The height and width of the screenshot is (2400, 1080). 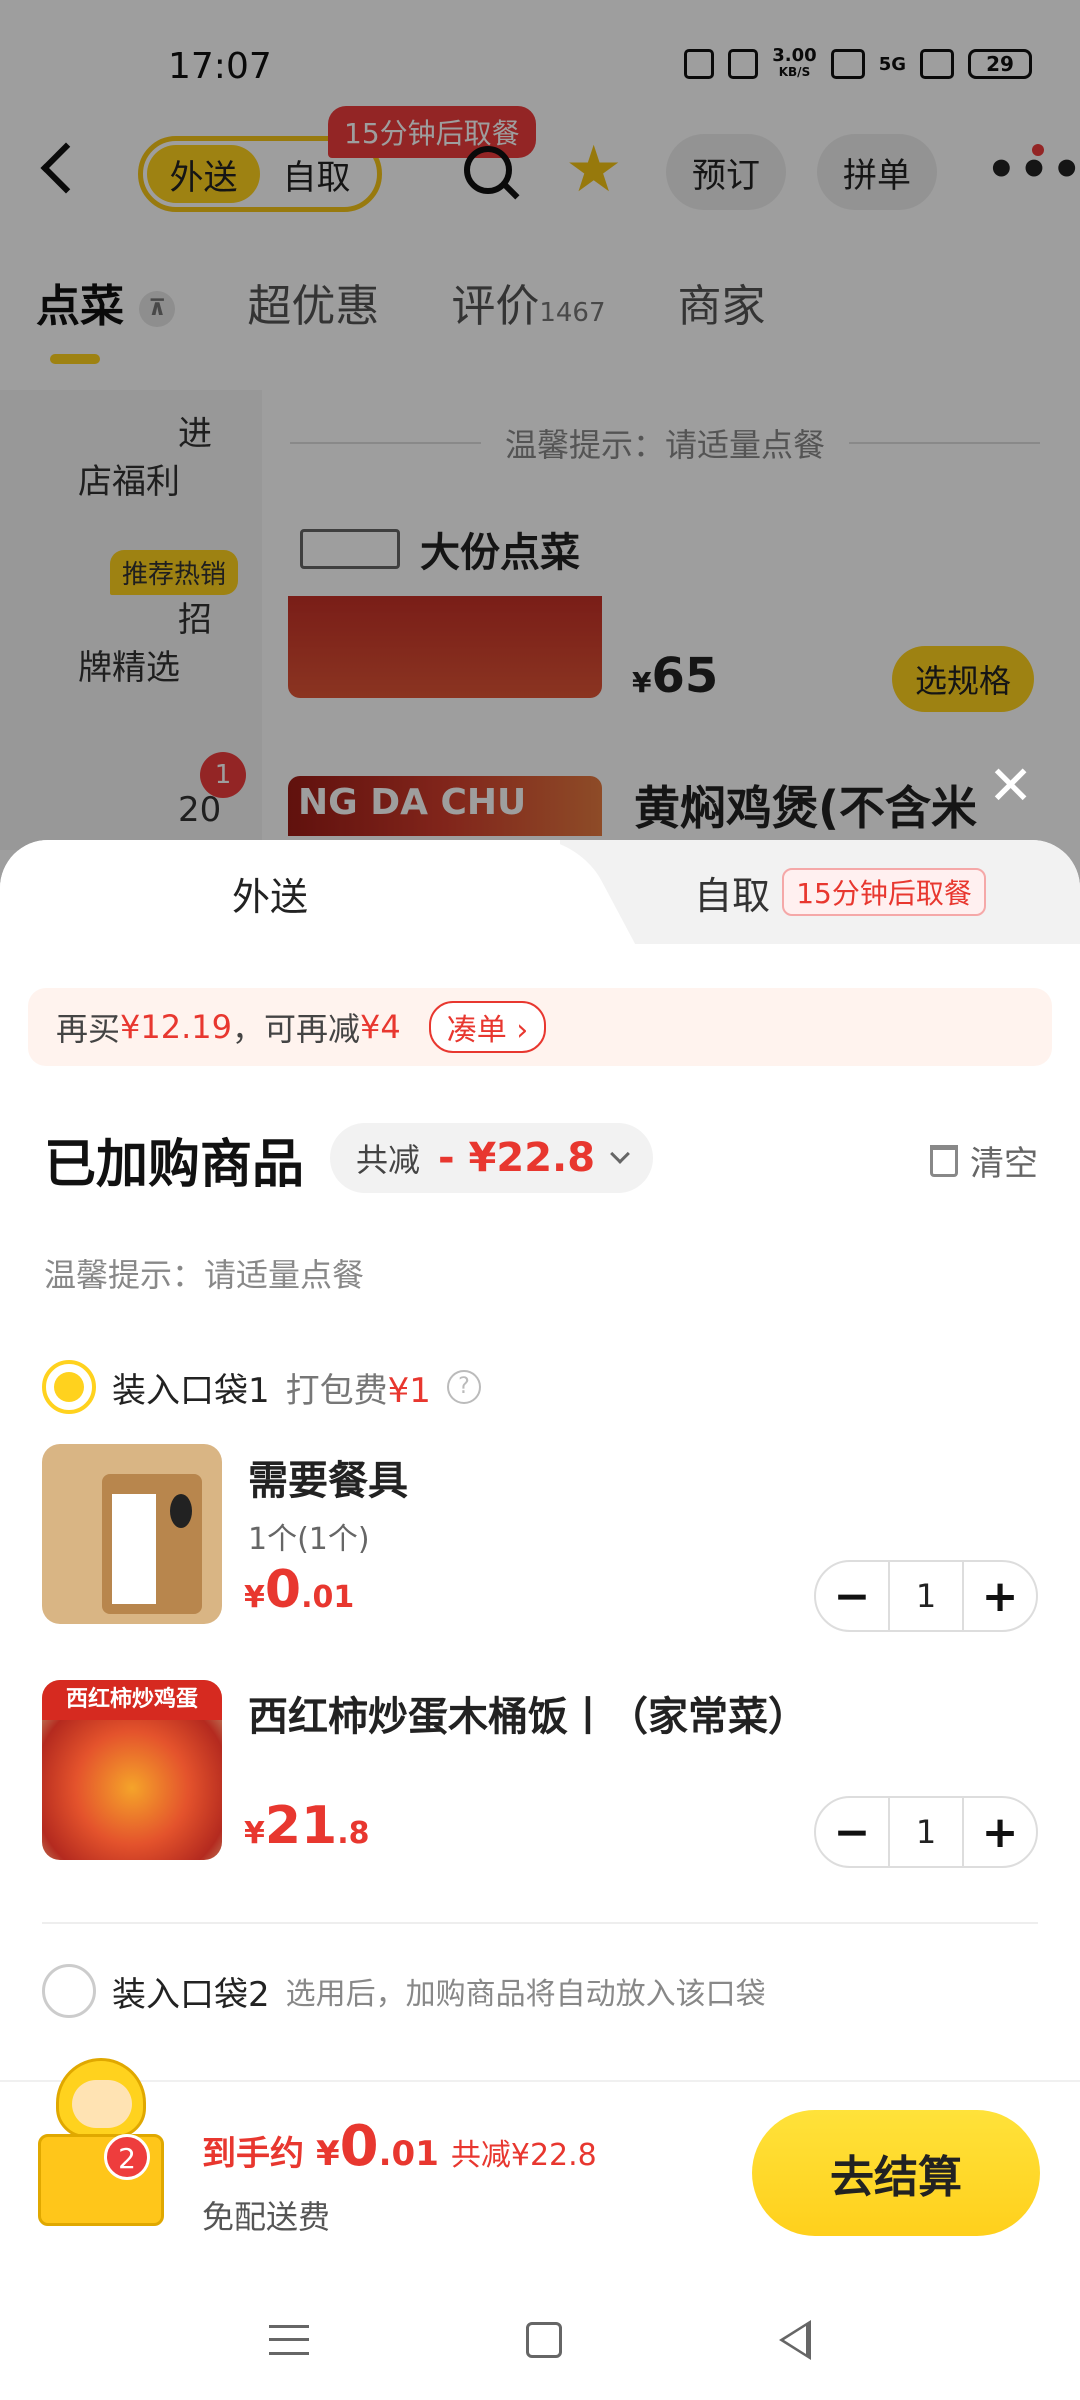 What do you see at coordinates (896, 2173) in the screenshot?
I see `checkout-button: 去结算` at bounding box center [896, 2173].